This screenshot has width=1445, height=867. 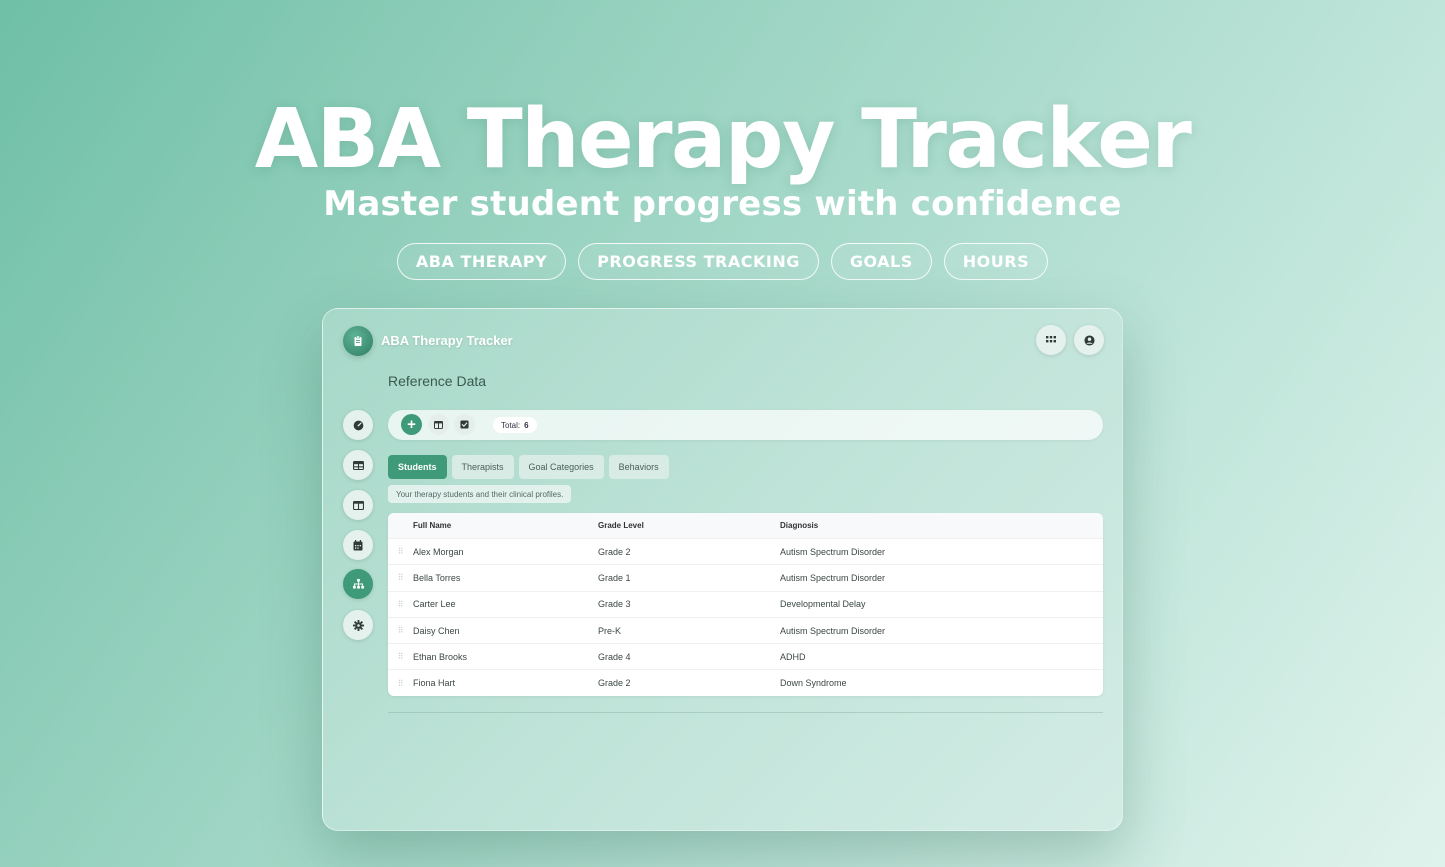 What do you see at coordinates (561, 467) in the screenshot?
I see `tab-goal-categories: Goal Categories` at bounding box center [561, 467].